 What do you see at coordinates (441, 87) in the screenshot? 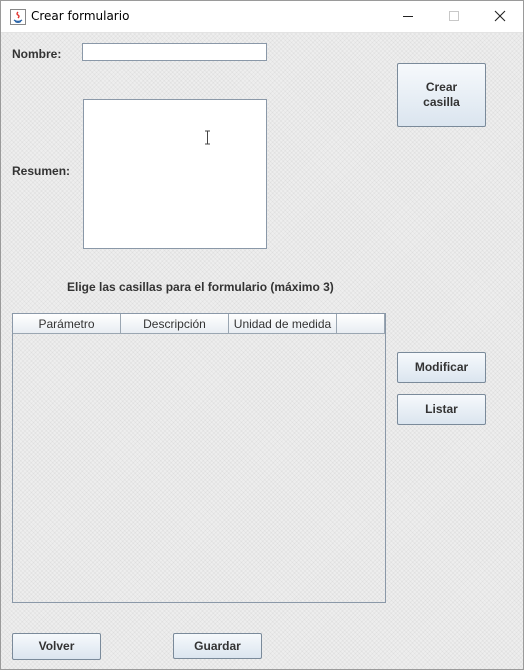
I see `crear-casilla-label-line1: Crear` at bounding box center [441, 87].